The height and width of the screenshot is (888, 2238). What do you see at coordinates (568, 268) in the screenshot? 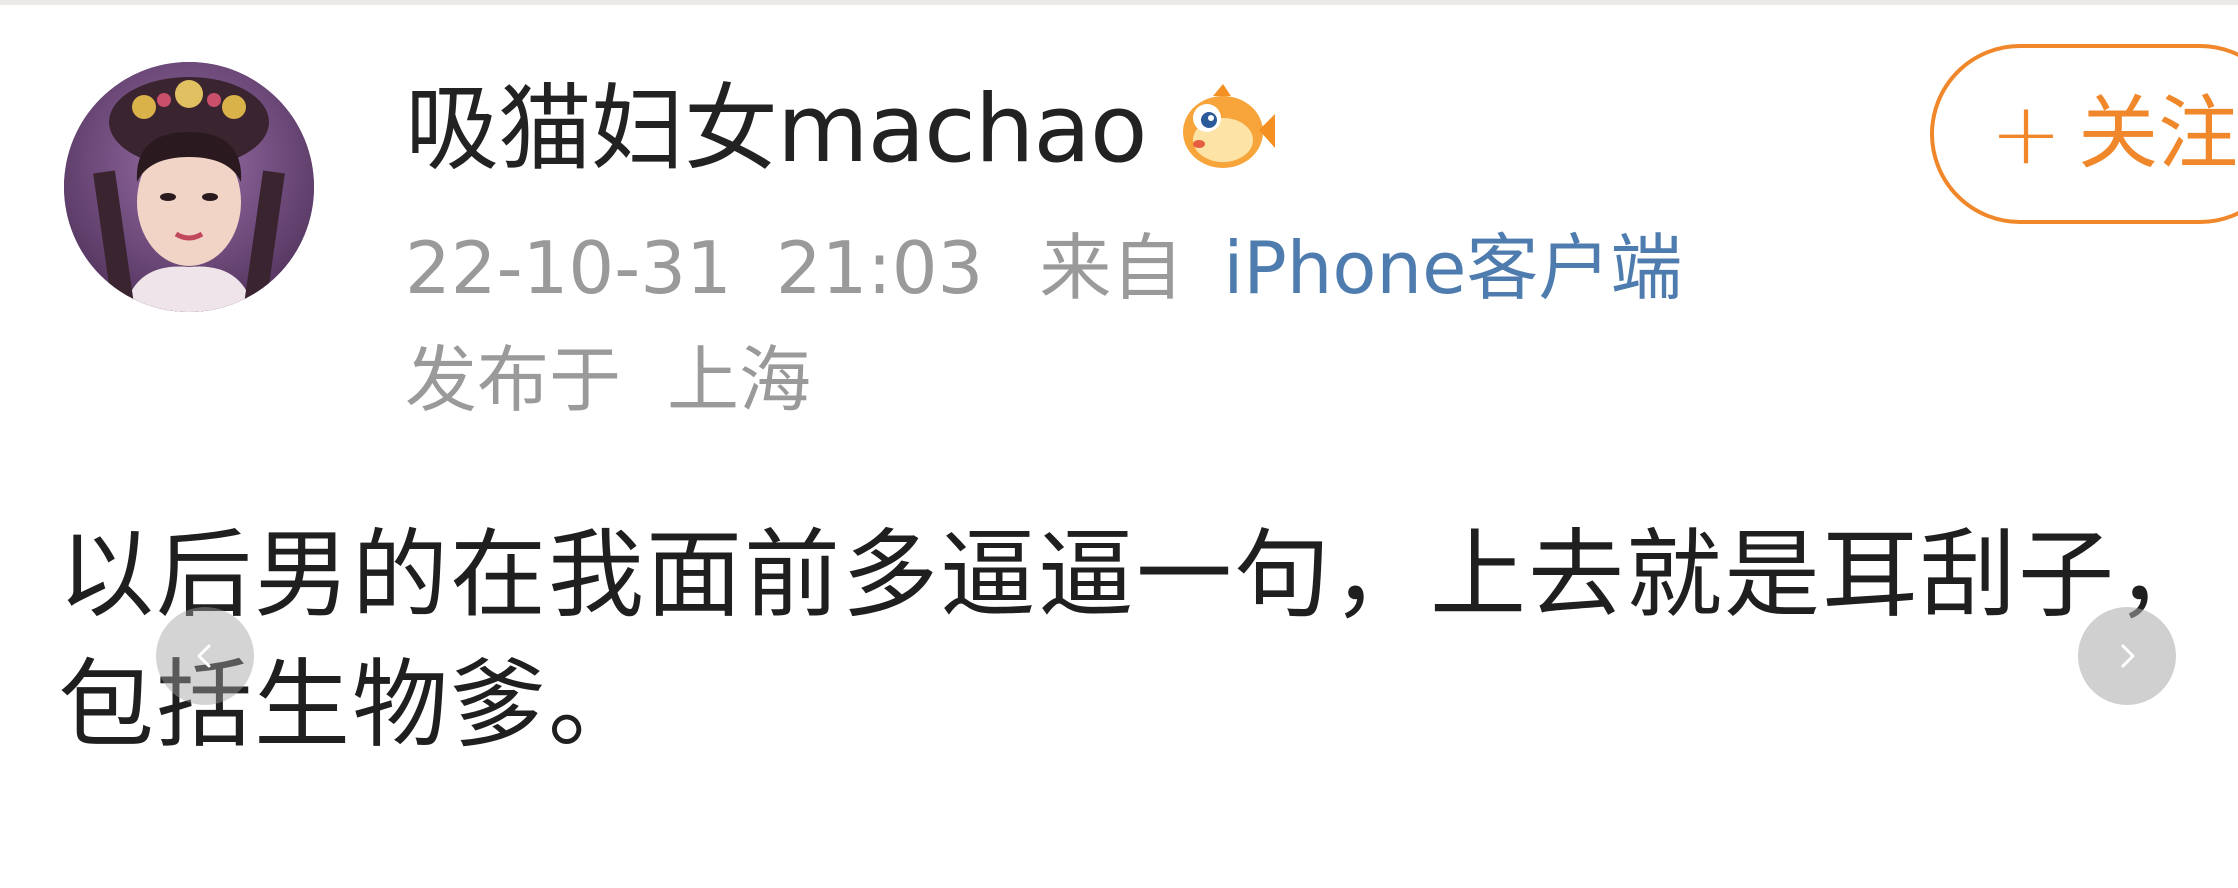
I see `post-date: 22-10-31` at bounding box center [568, 268].